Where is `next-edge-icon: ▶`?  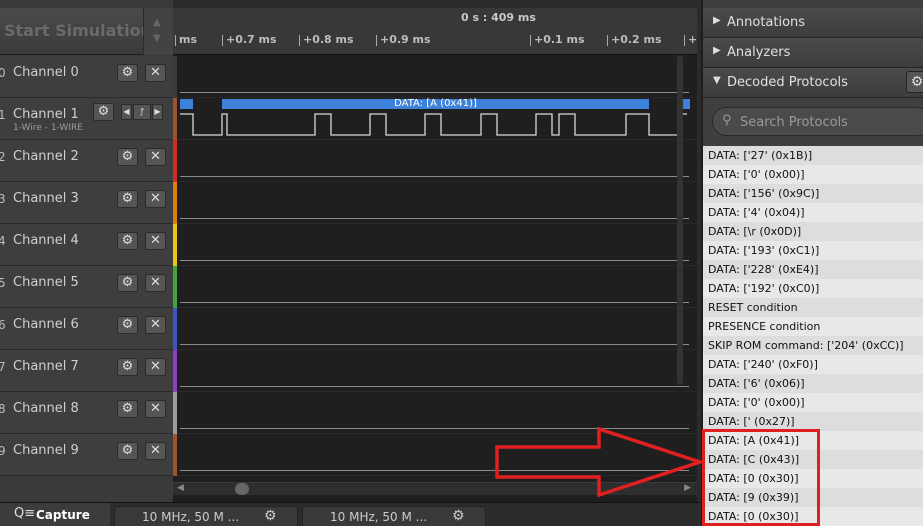
next-edge-icon: ▶ is located at coordinates (157, 112).